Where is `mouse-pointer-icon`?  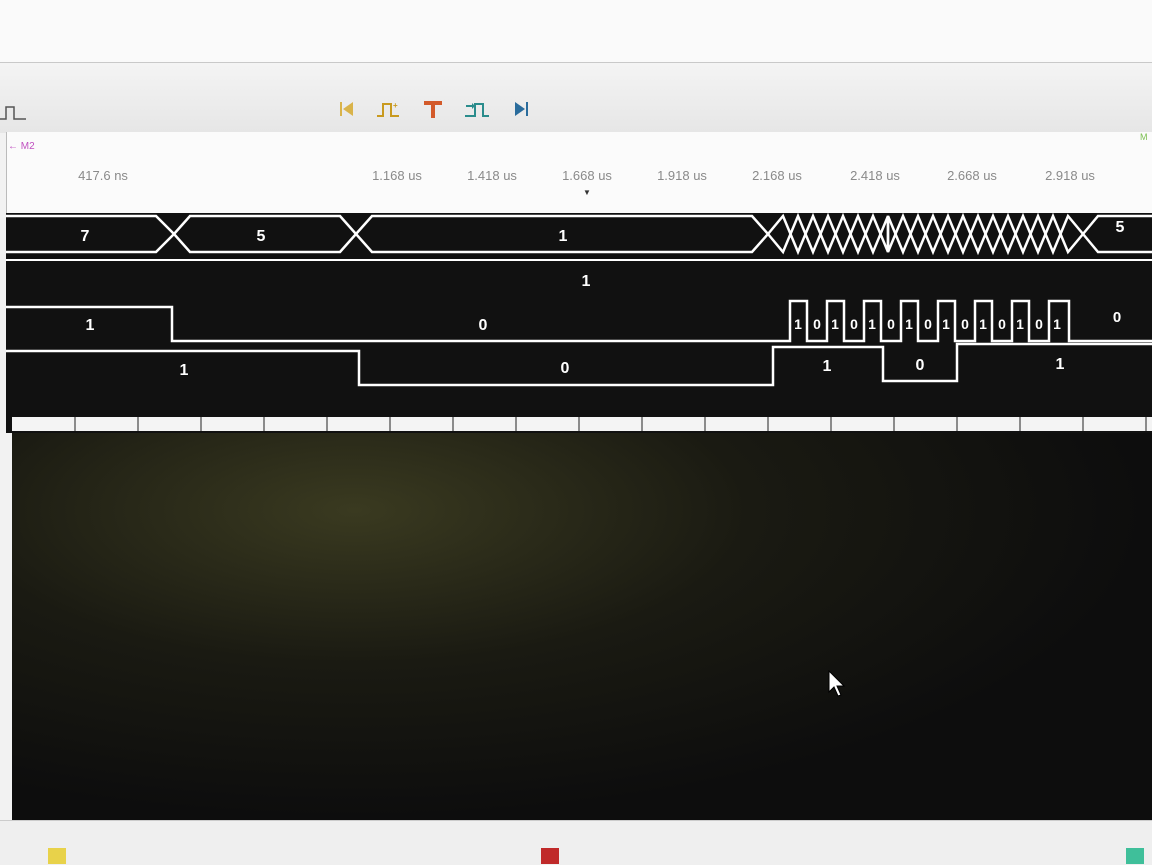 mouse-pointer-icon is located at coordinates (838, 686).